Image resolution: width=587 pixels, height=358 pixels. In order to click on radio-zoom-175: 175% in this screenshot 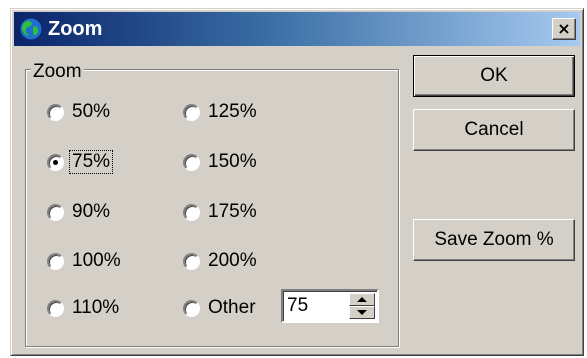, I will do `click(221, 212)`.